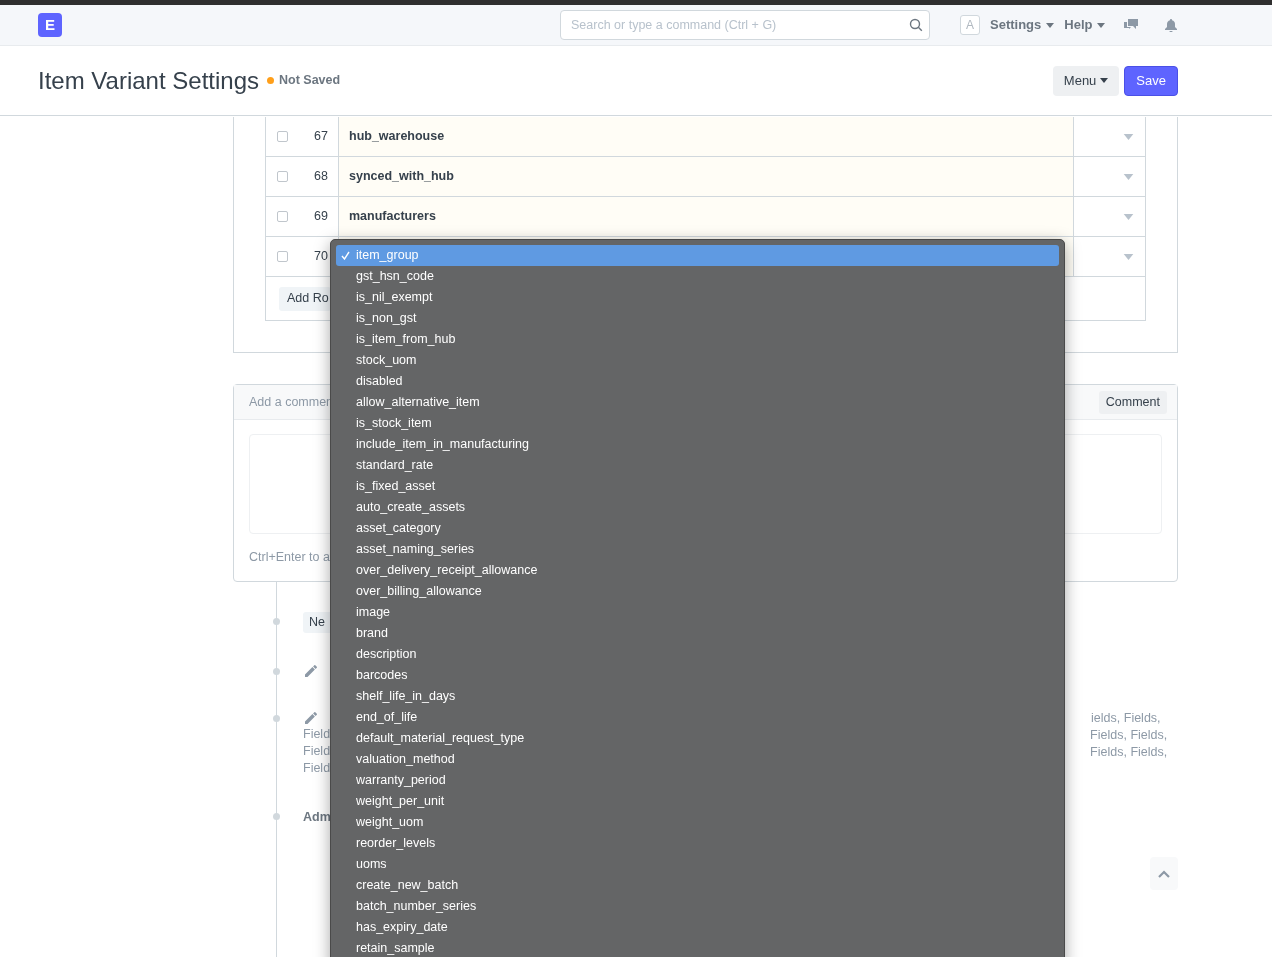 The height and width of the screenshot is (957, 1272). I want to click on nav-menu: Settings, so click(1022, 25).